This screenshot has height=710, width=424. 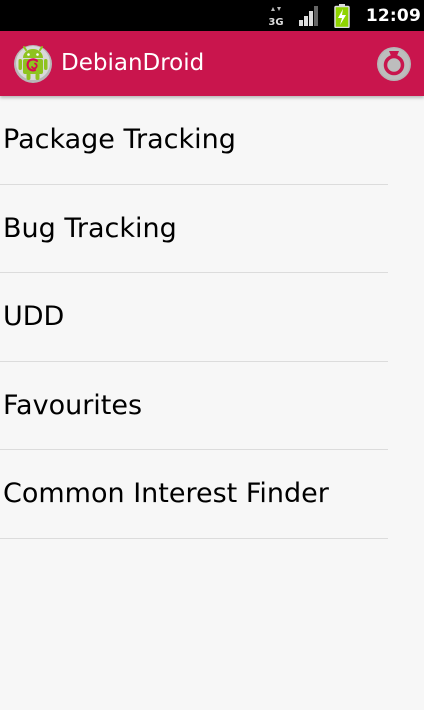 I want to click on menu-item-label: Bug Tracking, so click(x=90, y=228).